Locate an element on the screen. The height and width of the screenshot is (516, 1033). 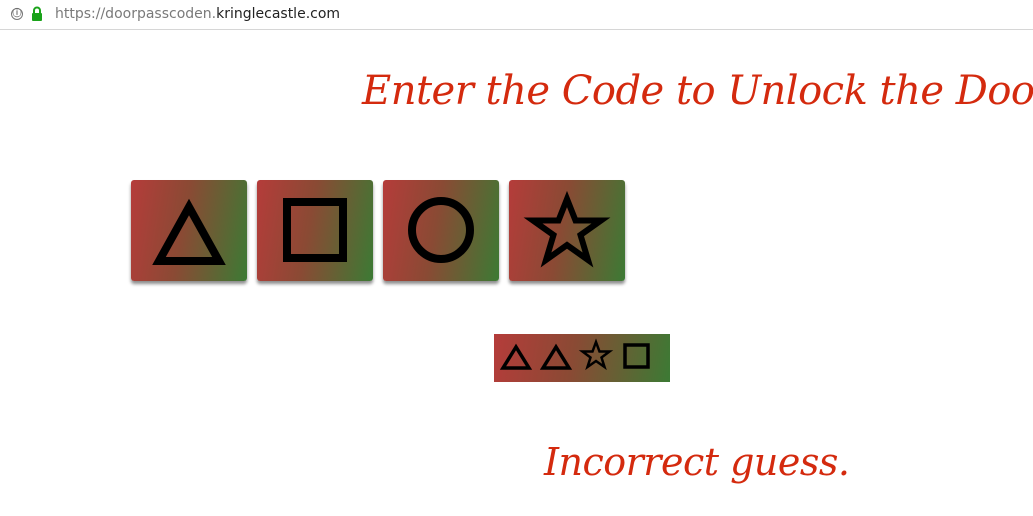
lock-icon is located at coordinates (37, 13).